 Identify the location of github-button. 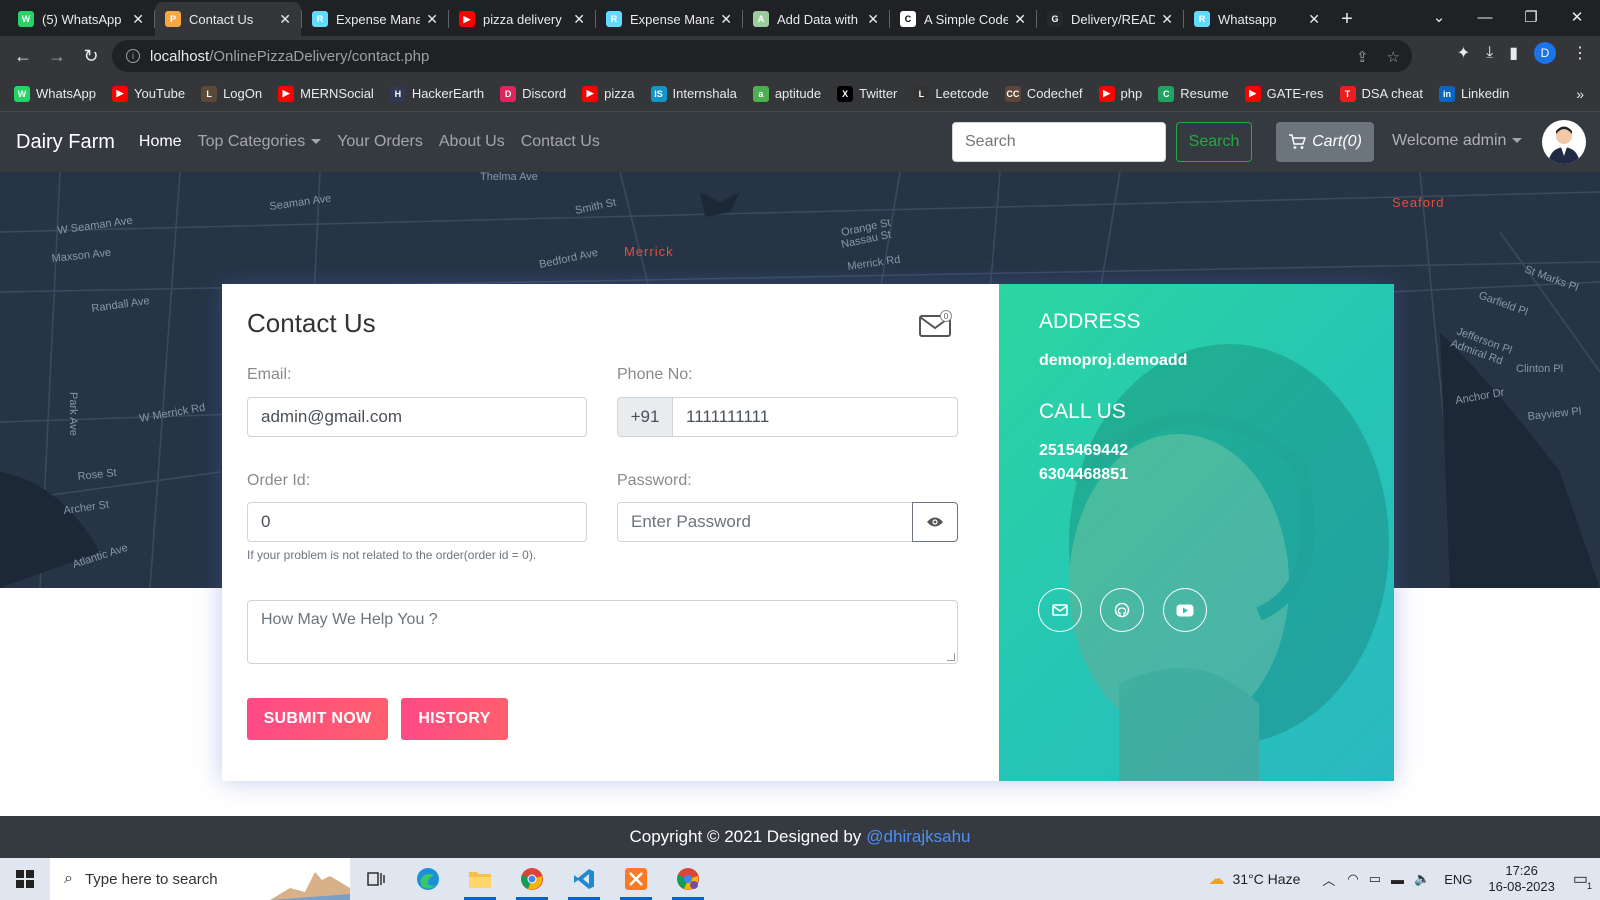
(1122, 610).